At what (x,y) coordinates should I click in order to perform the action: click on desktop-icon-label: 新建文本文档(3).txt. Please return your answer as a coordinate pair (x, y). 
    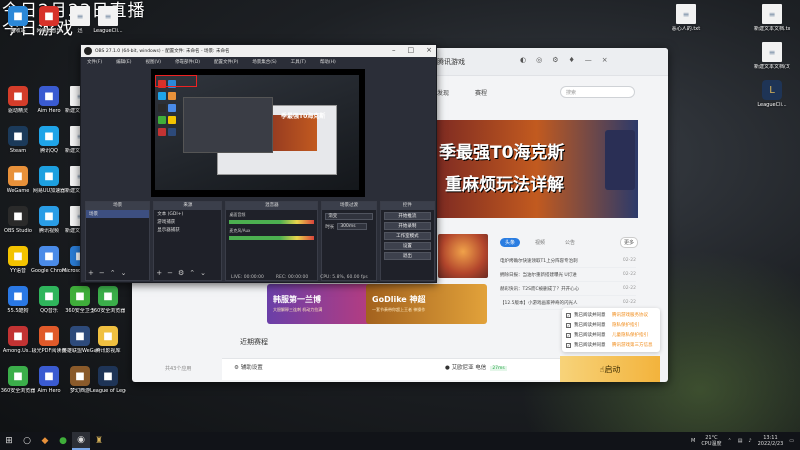
    Looking at the image, I should click on (772, 67).